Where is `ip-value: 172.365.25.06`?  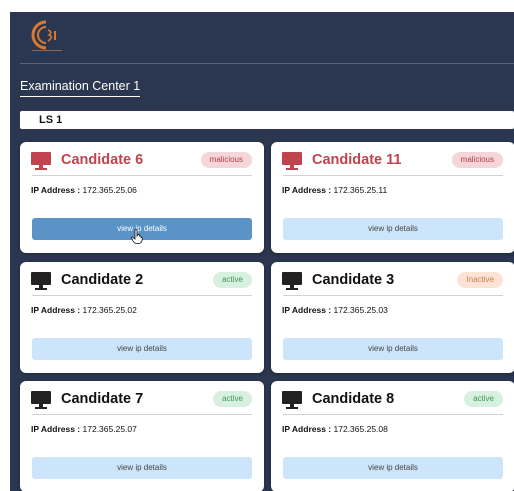
ip-value: 172.365.25.06 is located at coordinates (109, 190).